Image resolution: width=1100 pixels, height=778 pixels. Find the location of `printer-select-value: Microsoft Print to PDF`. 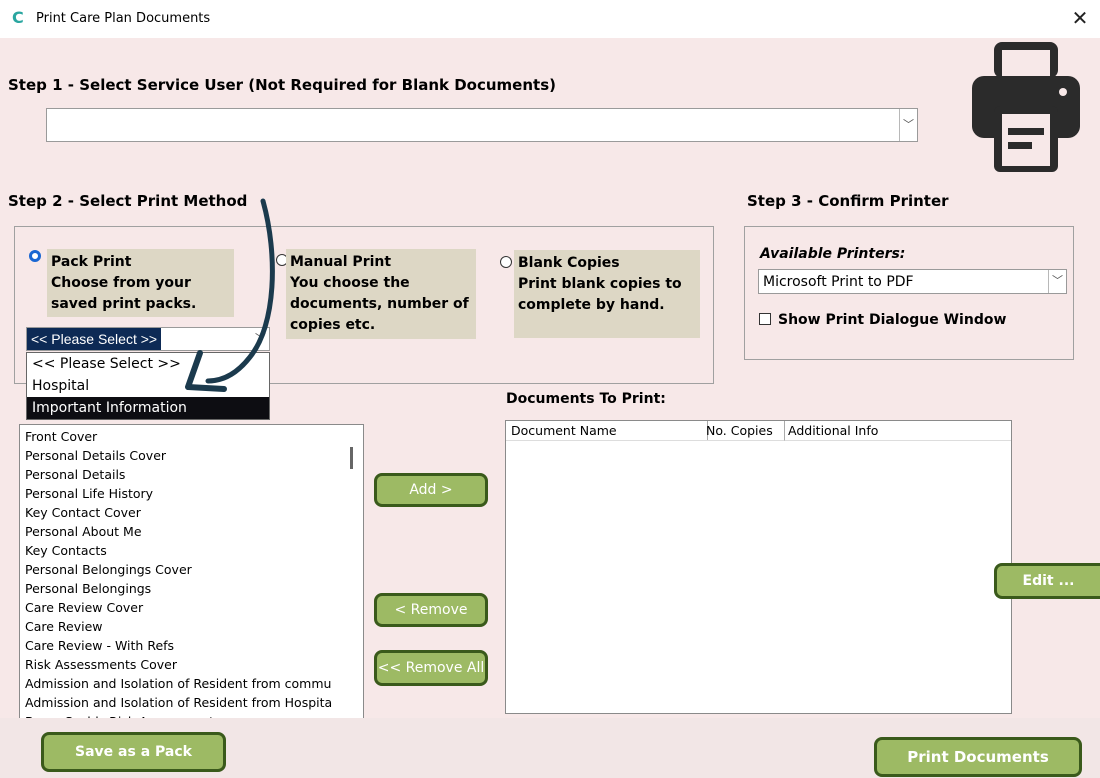

printer-select-value: Microsoft Print to PDF is located at coordinates (838, 282).